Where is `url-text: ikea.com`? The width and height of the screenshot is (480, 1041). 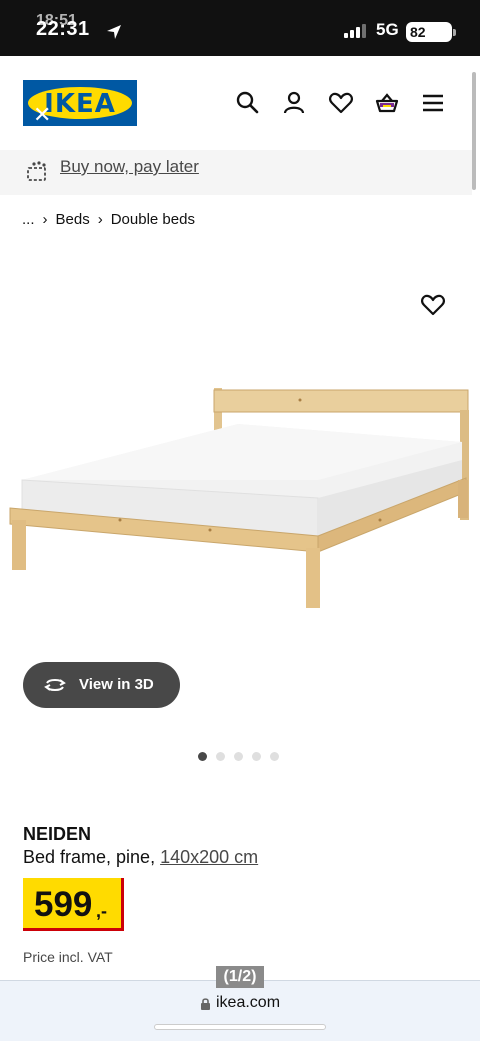
url-text: ikea.com is located at coordinates (248, 1002).